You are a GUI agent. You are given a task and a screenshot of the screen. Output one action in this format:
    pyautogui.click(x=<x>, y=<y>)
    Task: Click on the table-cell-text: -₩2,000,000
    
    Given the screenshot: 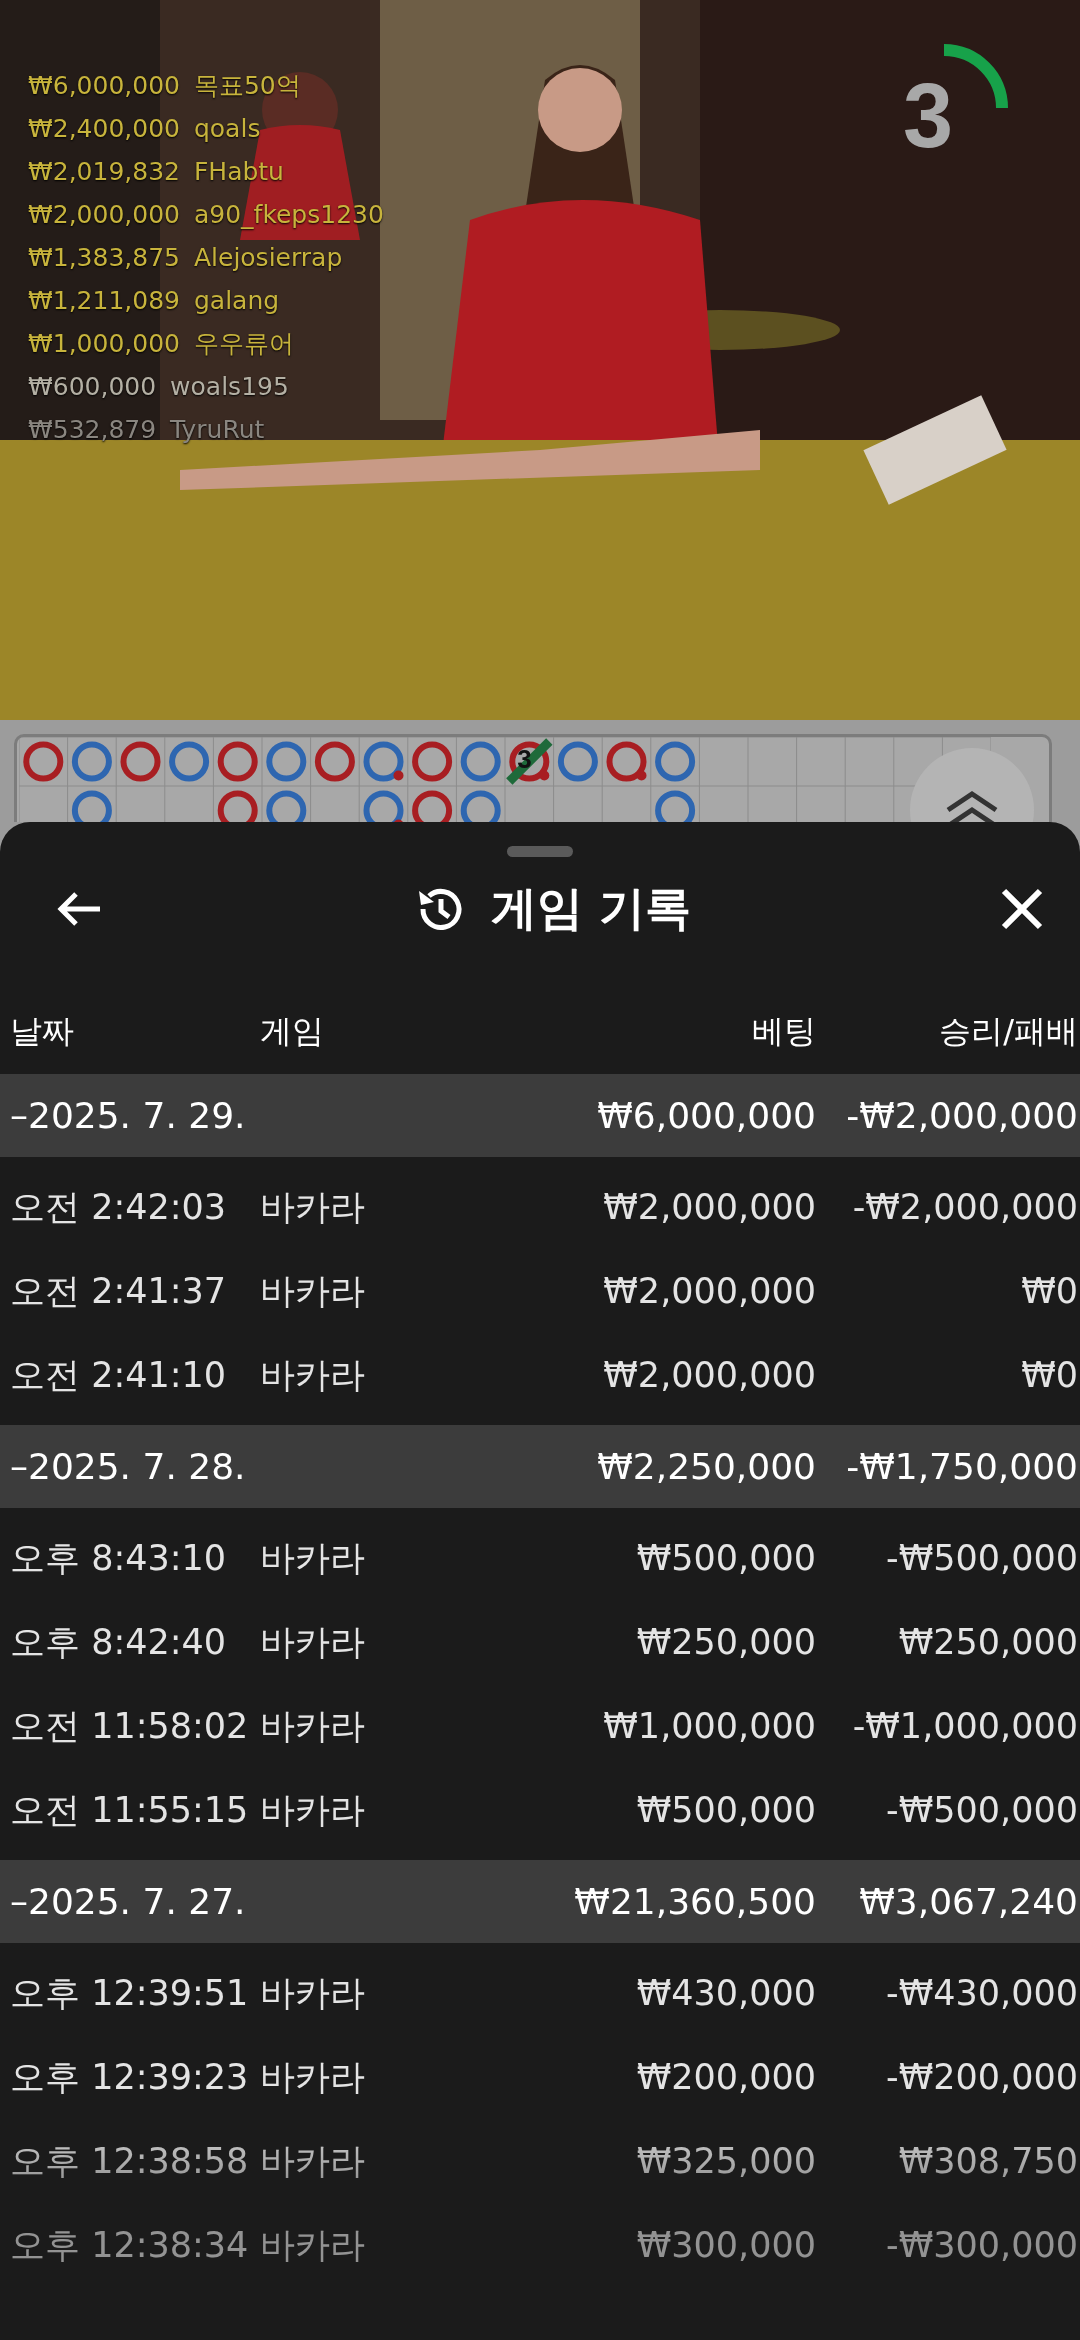 What is the action you would take?
    pyautogui.click(x=964, y=1207)
    